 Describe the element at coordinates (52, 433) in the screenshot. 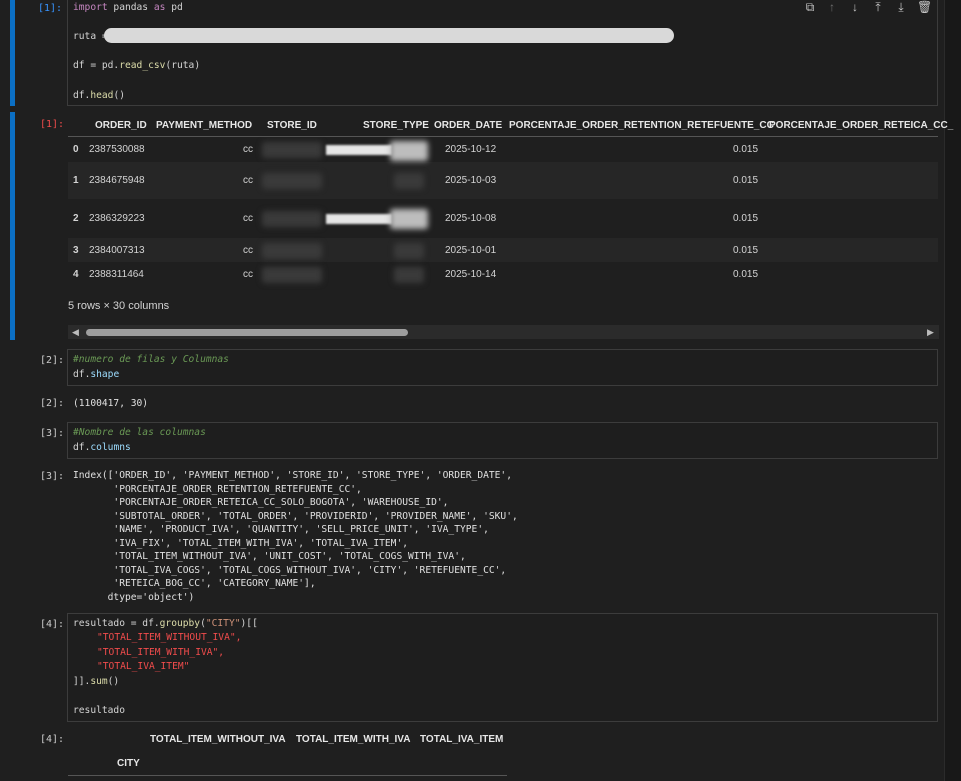

I see `cell-3-prompt: [3]:` at that location.